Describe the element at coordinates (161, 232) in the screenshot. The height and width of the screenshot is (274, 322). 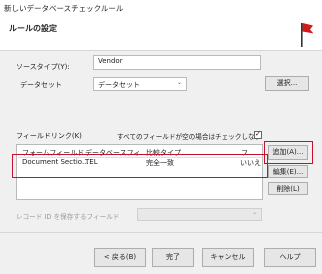
I see `footer-divider` at that location.